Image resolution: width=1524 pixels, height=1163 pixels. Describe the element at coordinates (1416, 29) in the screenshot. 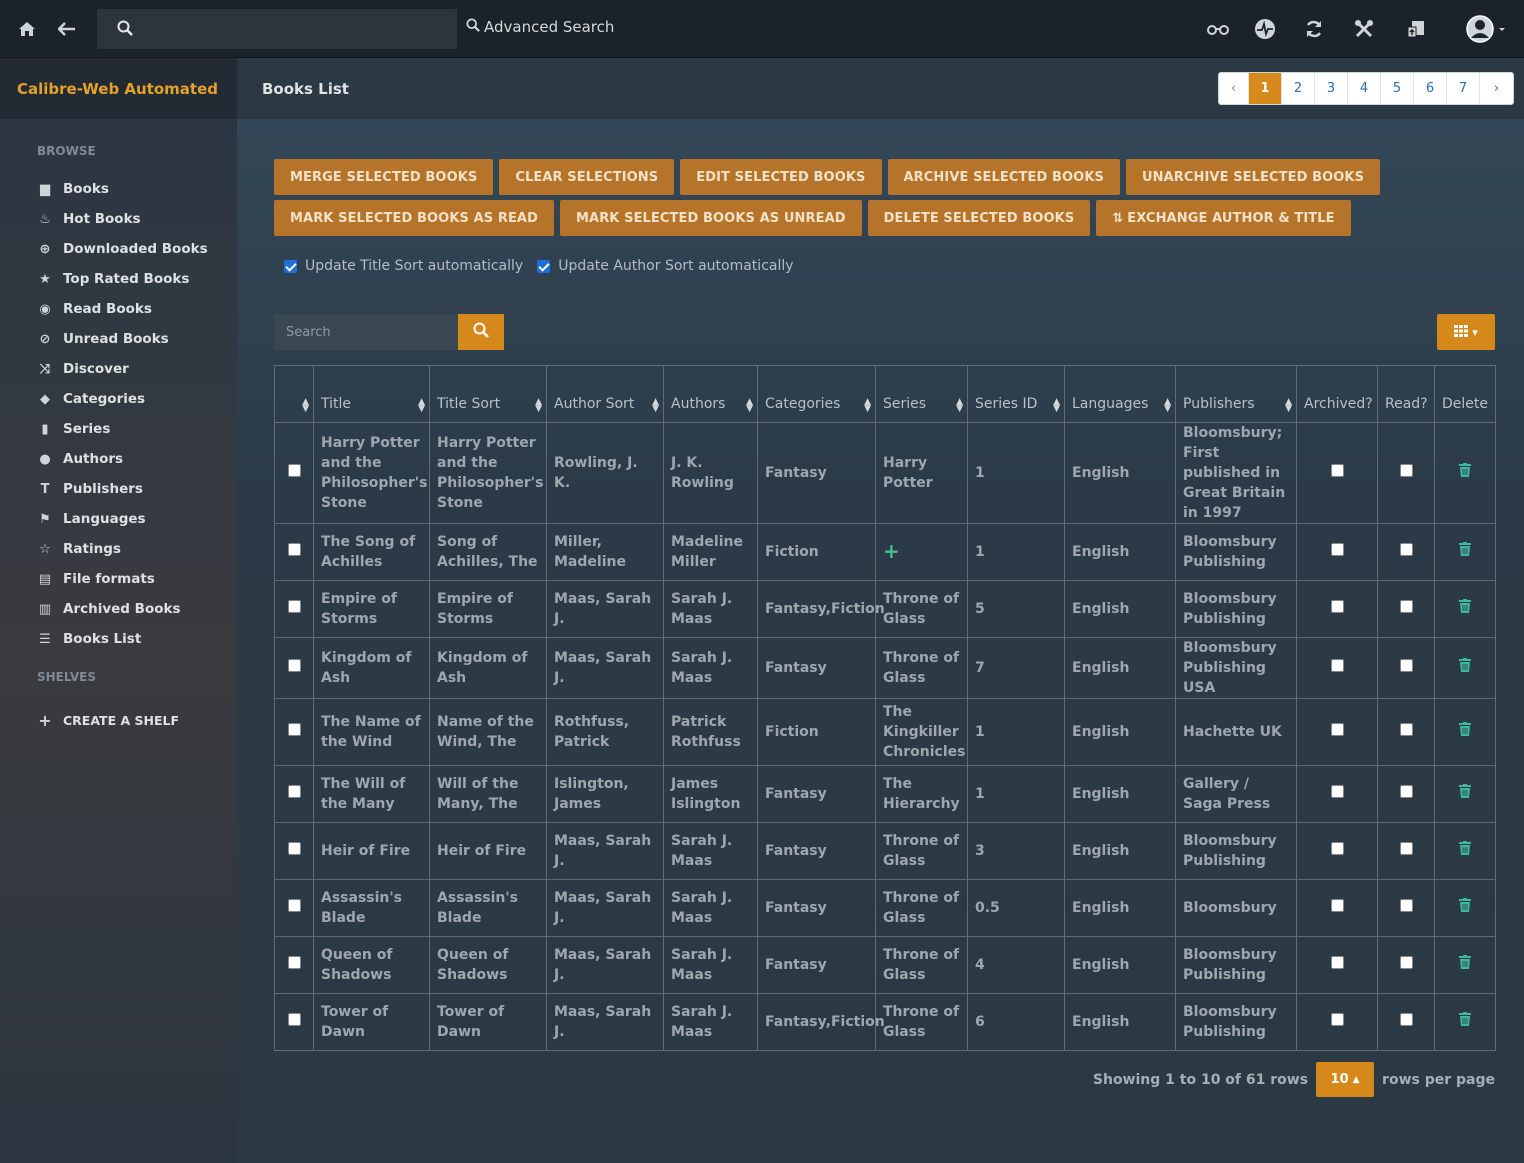

I see `upload-icon` at that location.